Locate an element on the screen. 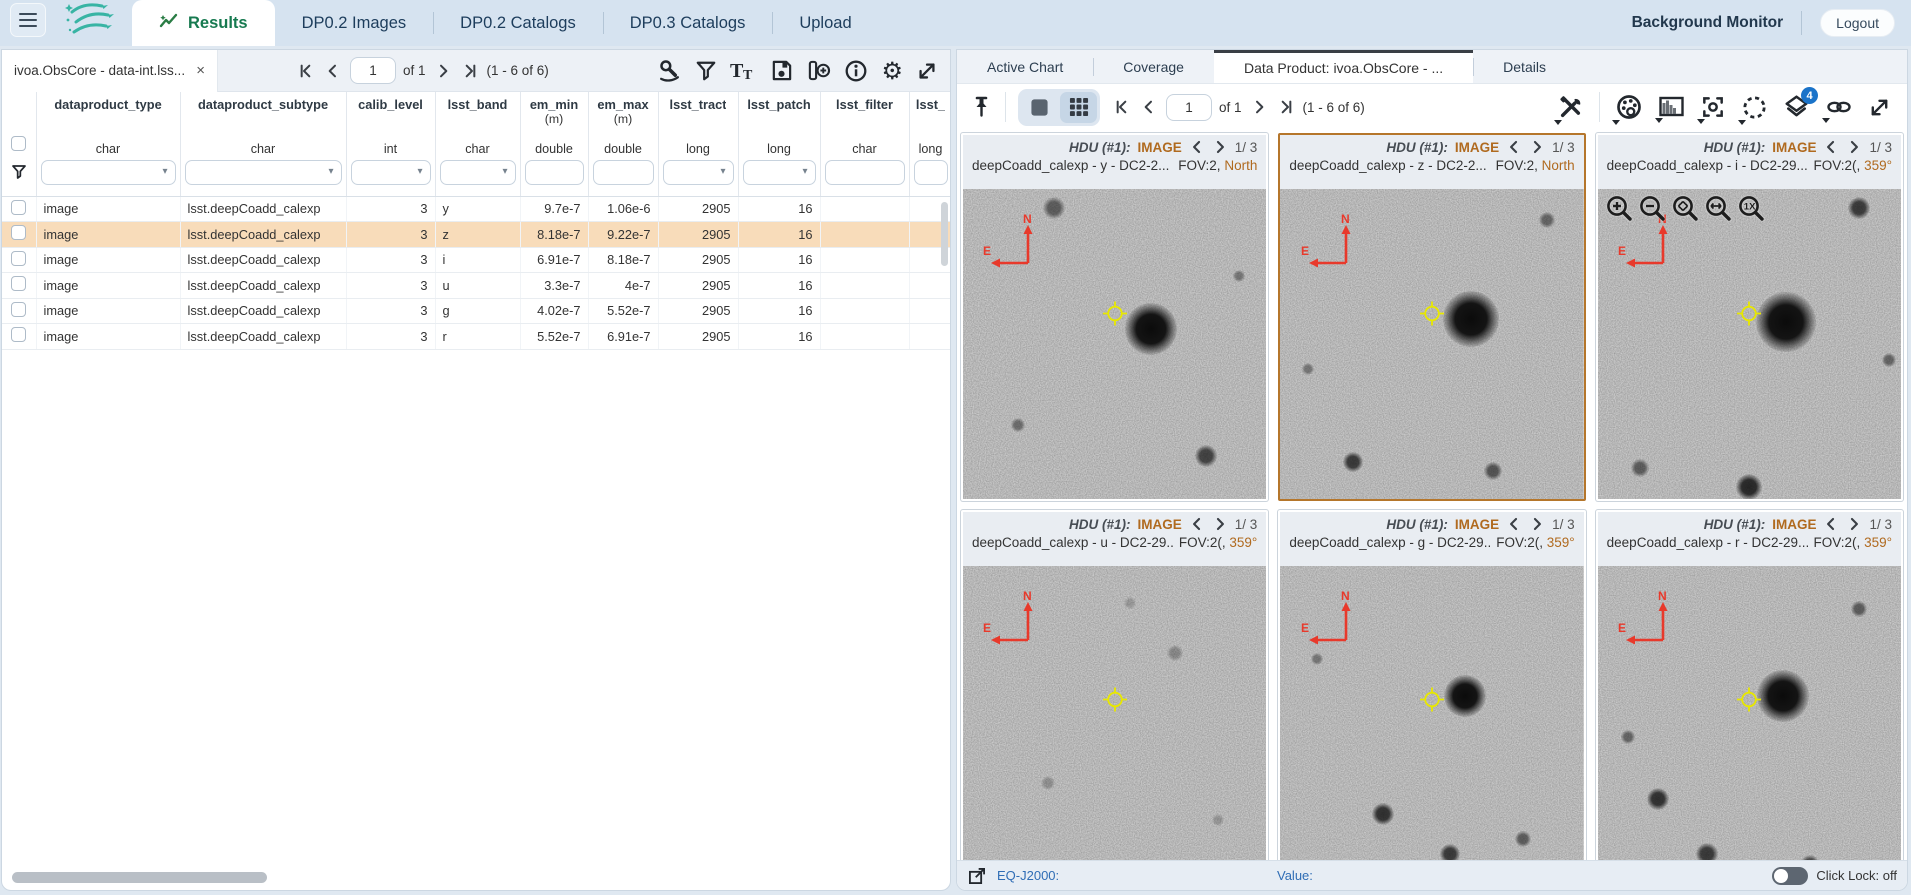 This screenshot has width=1911, height=895. filter-lsst_patch: ▾ is located at coordinates (779, 173).